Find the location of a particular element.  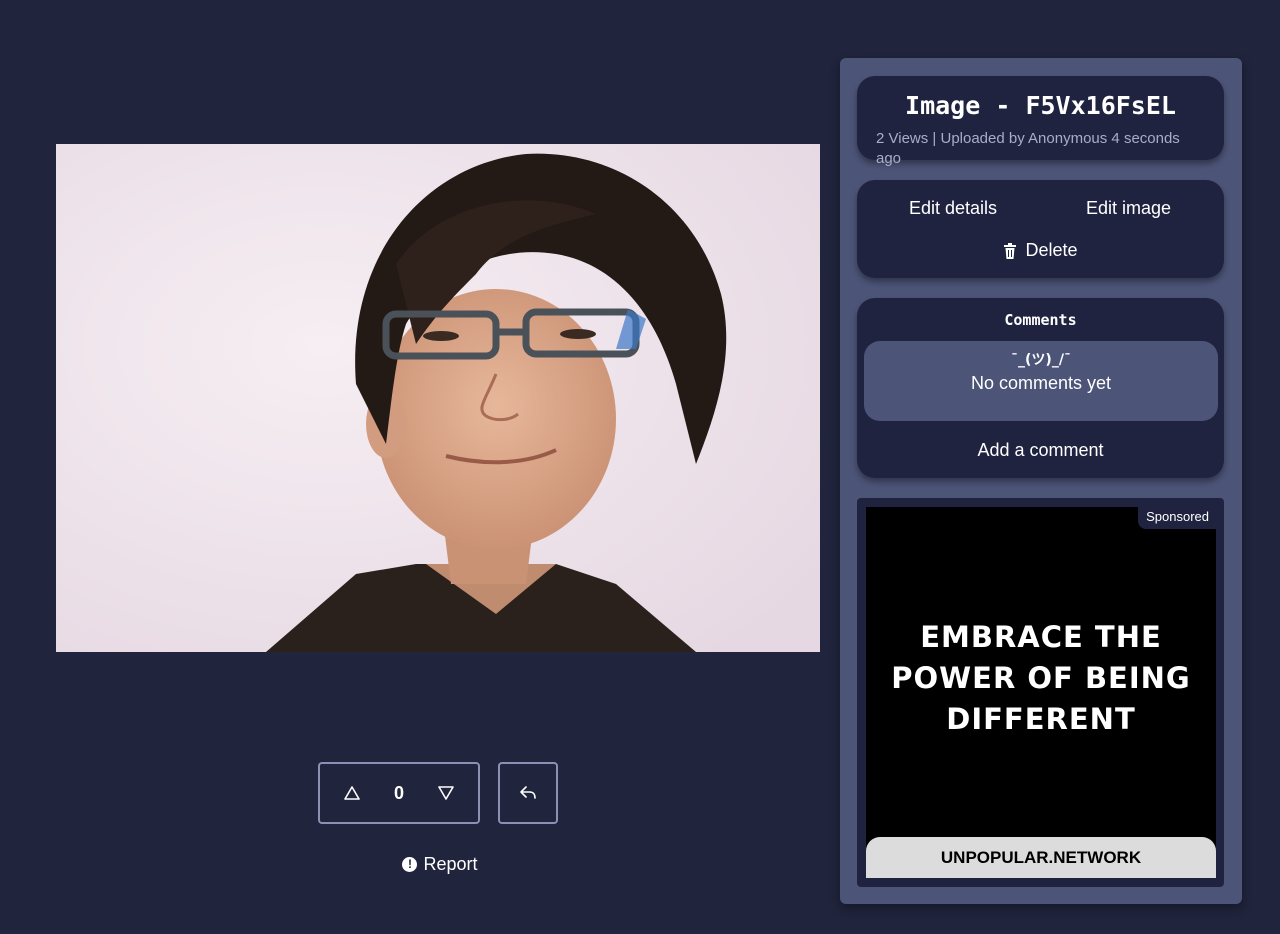

ad-headline: EMBRACE THE POWER OF BEING DIFFERENT is located at coordinates (1041, 678).